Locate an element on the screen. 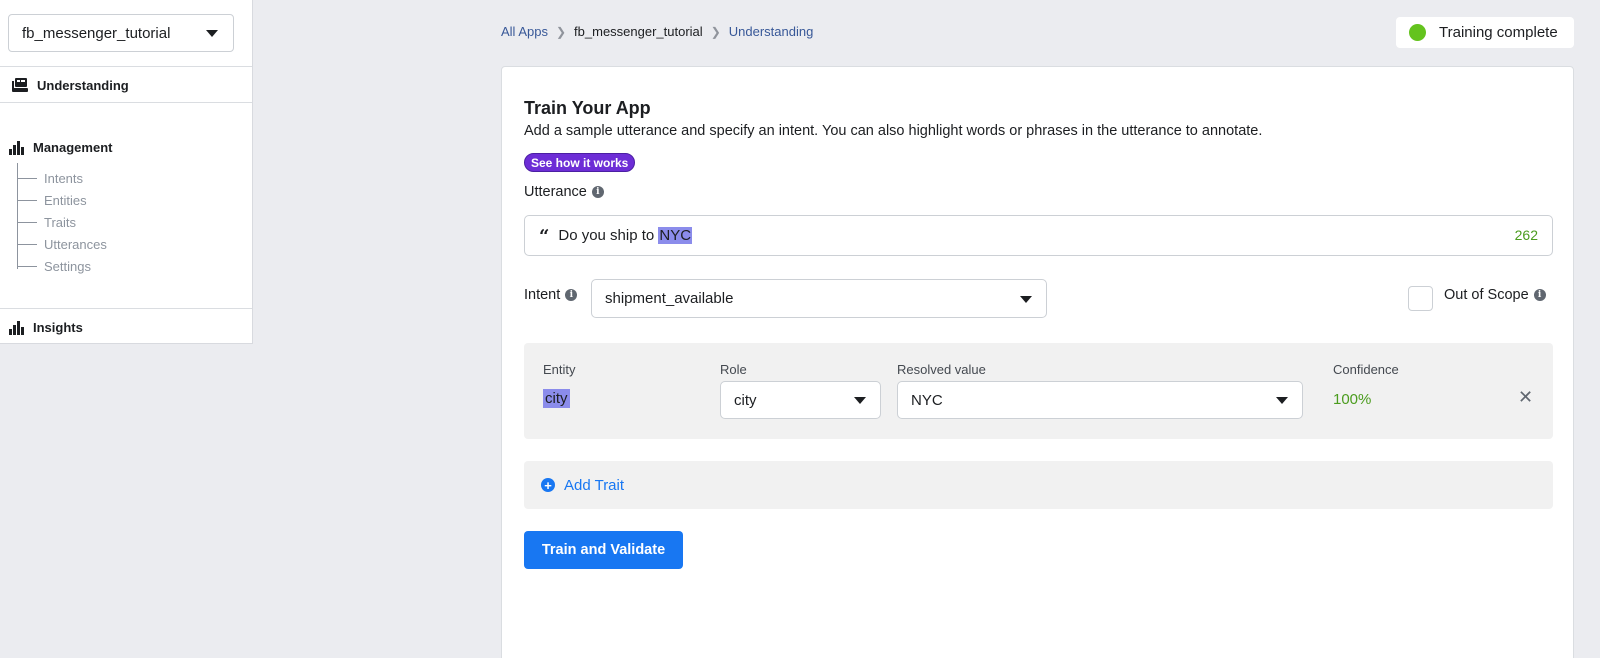 The image size is (1600, 658). utterance-label: Utterance i is located at coordinates (564, 192).